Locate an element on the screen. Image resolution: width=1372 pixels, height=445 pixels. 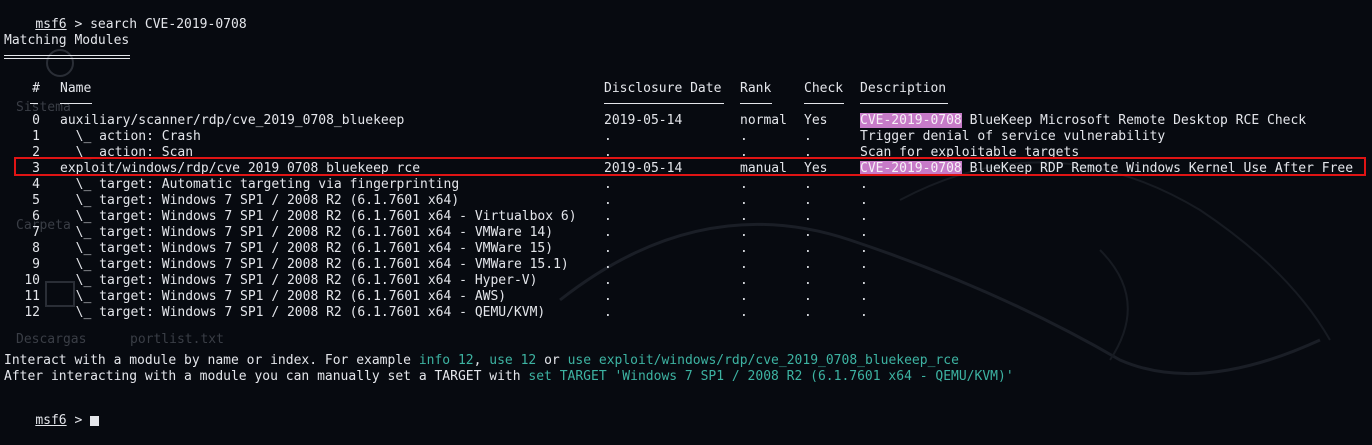
row-index: 9 is located at coordinates (36, 264).